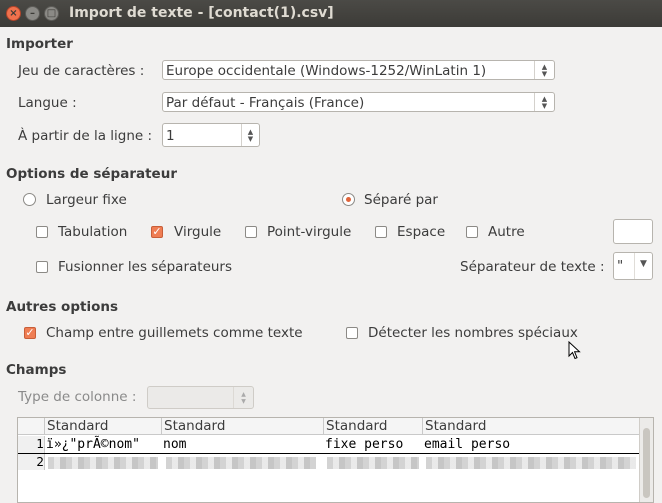  I want to click on comma-label: Virgule, so click(198, 232).